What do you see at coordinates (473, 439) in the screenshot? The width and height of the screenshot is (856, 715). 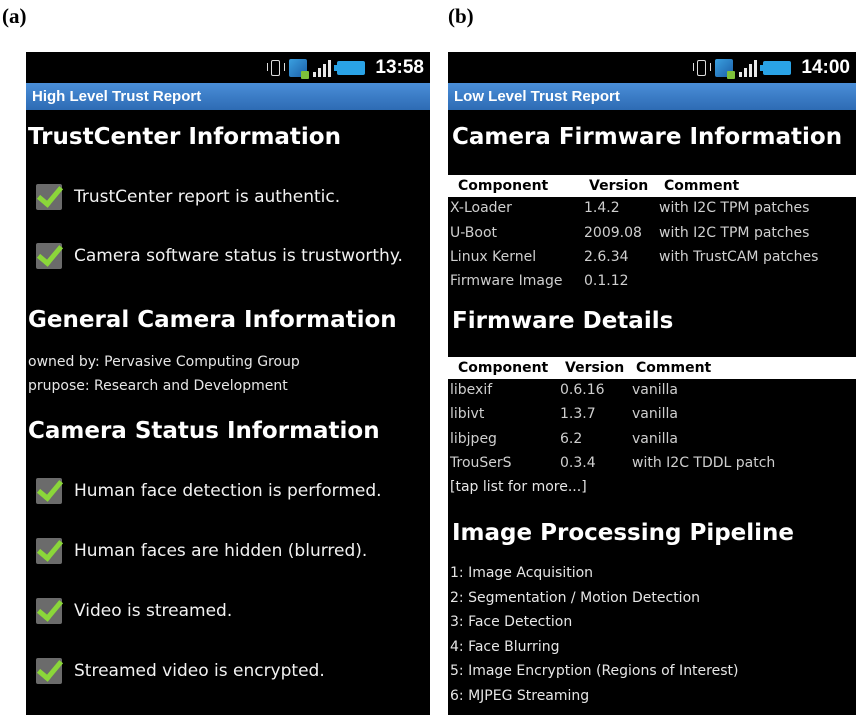 I see `cell-component: libjpeg` at bounding box center [473, 439].